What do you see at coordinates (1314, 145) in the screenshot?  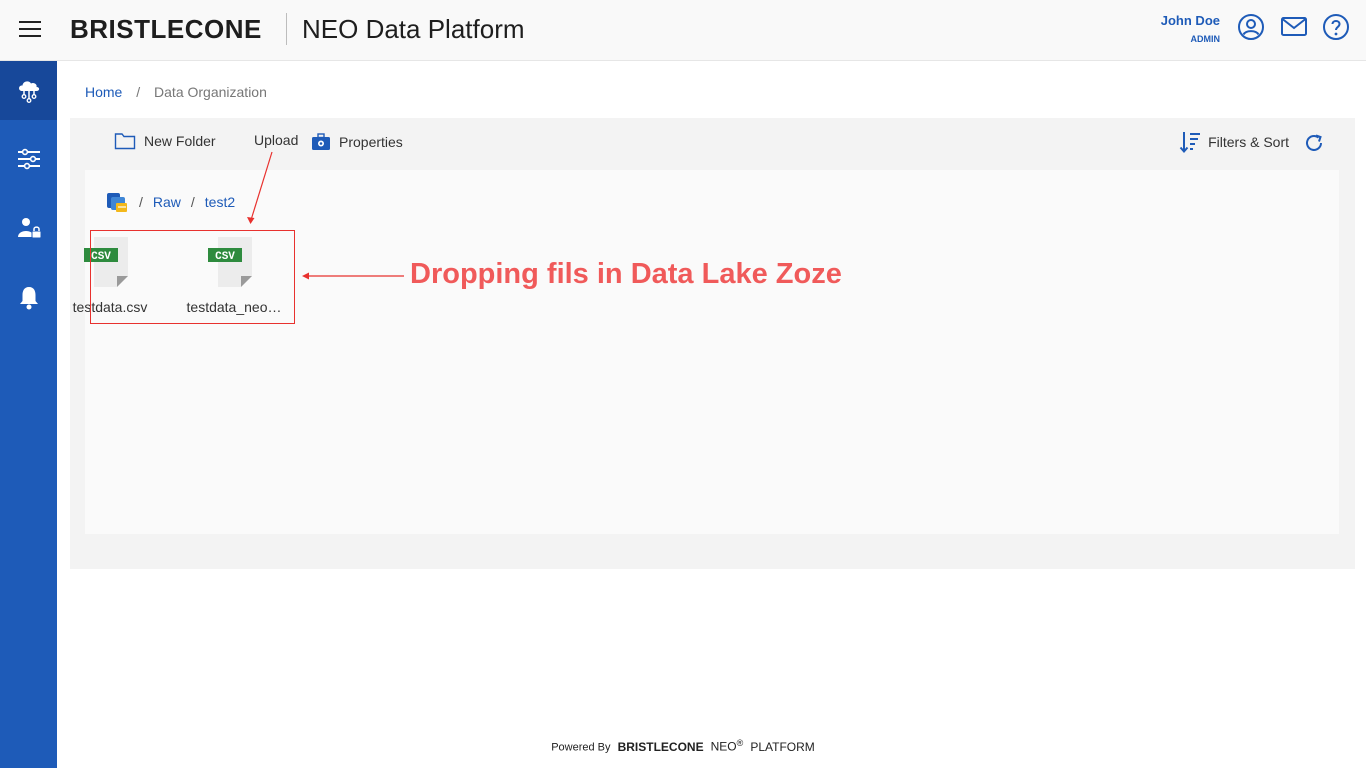 I see `refresh-icon` at bounding box center [1314, 145].